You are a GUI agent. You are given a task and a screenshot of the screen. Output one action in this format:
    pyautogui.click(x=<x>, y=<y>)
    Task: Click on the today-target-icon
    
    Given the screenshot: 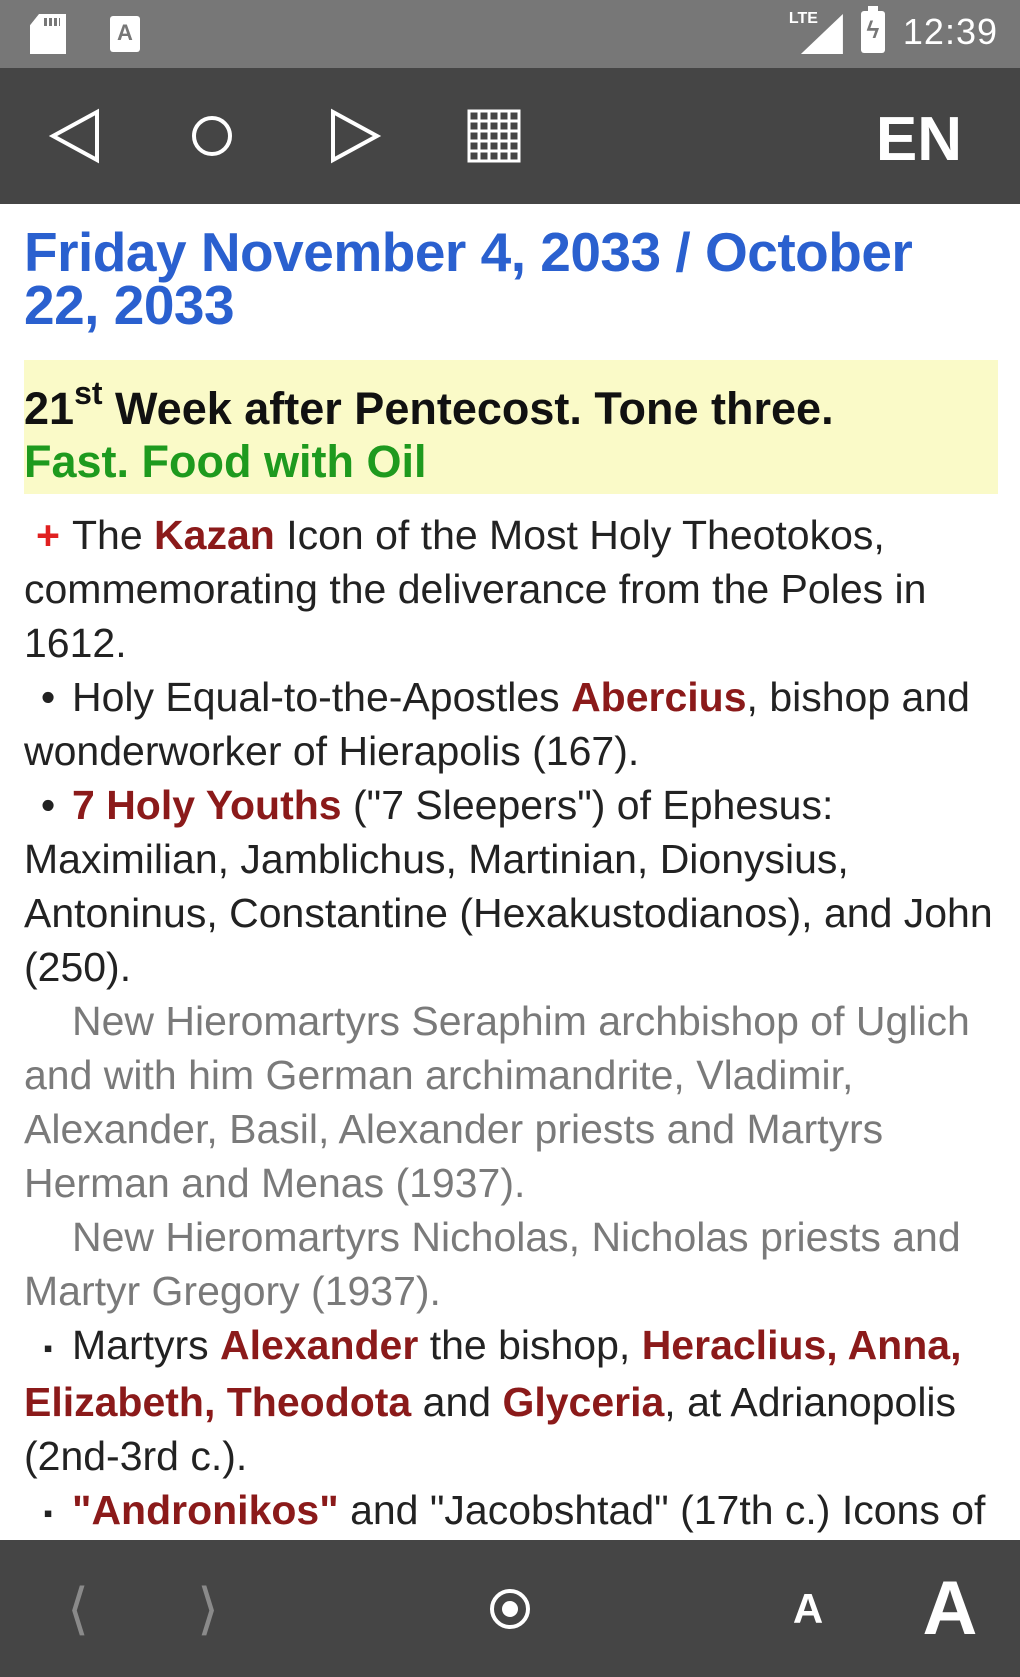 What is the action you would take?
    pyautogui.click(x=510, y=1608)
    